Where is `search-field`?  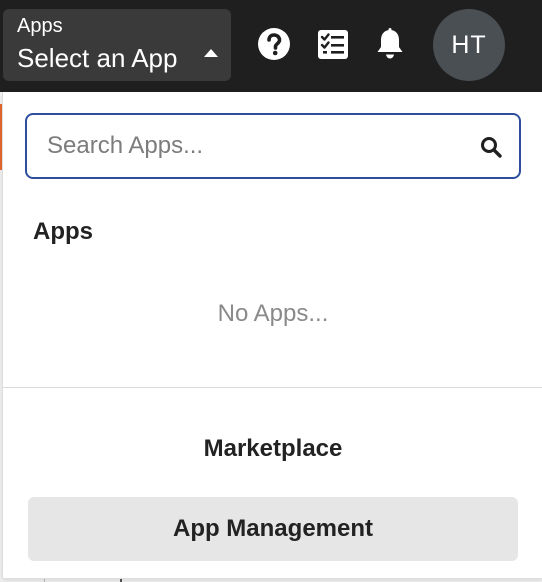
search-field is located at coordinates (273, 146).